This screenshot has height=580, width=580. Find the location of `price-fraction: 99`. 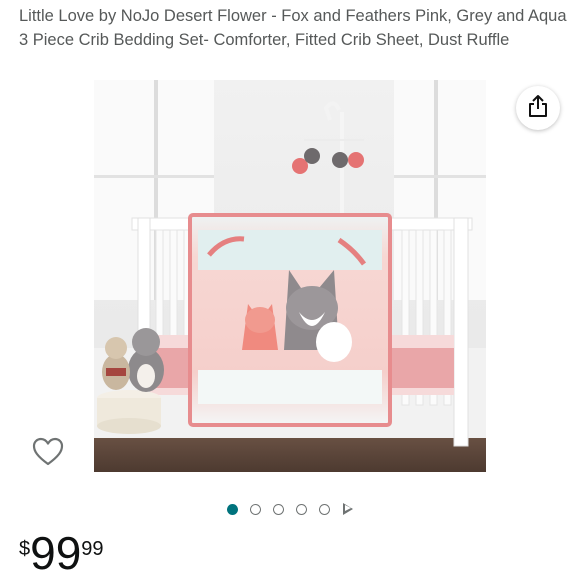

price-fraction: 99 is located at coordinates (92, 549).